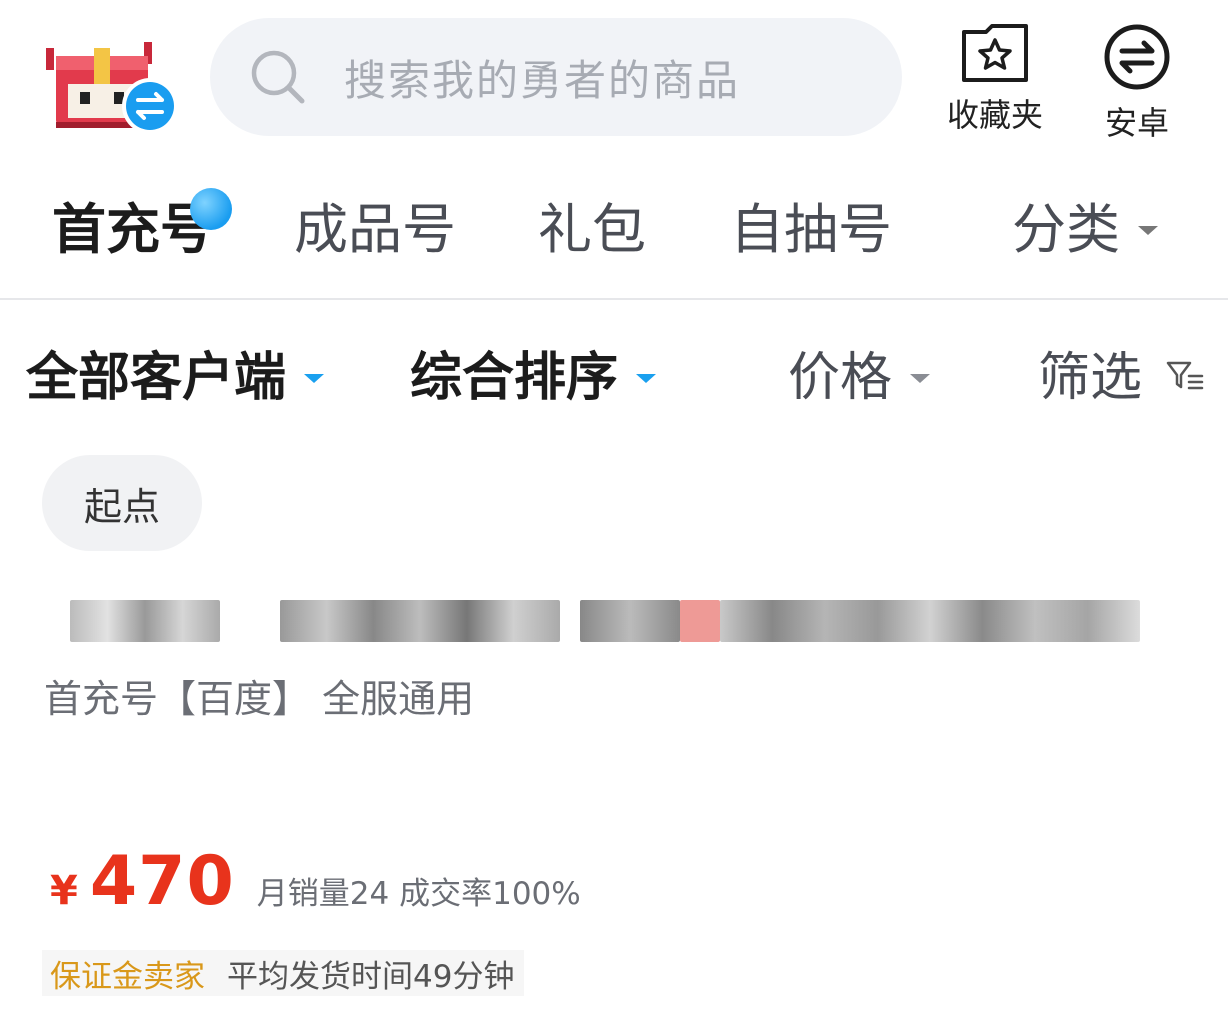 The image size is (1228, 1026). Describe the element at coordinates (542, 80) in the screenshot. I see `search-placeholder: 搜索我的勇者的商品` at that location.